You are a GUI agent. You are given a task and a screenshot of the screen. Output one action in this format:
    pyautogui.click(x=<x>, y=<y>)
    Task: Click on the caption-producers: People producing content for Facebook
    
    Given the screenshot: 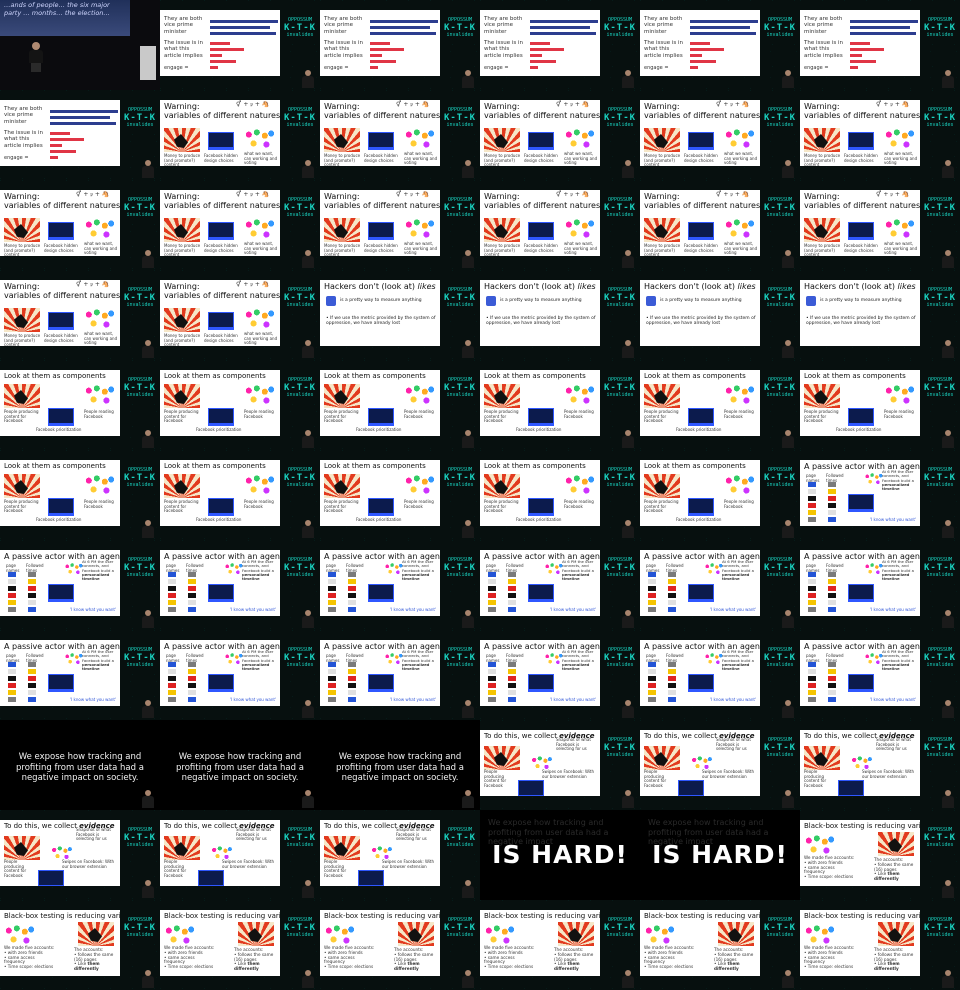 What is the action you would take?
    pyautogui.click(x=15, y=868)
    